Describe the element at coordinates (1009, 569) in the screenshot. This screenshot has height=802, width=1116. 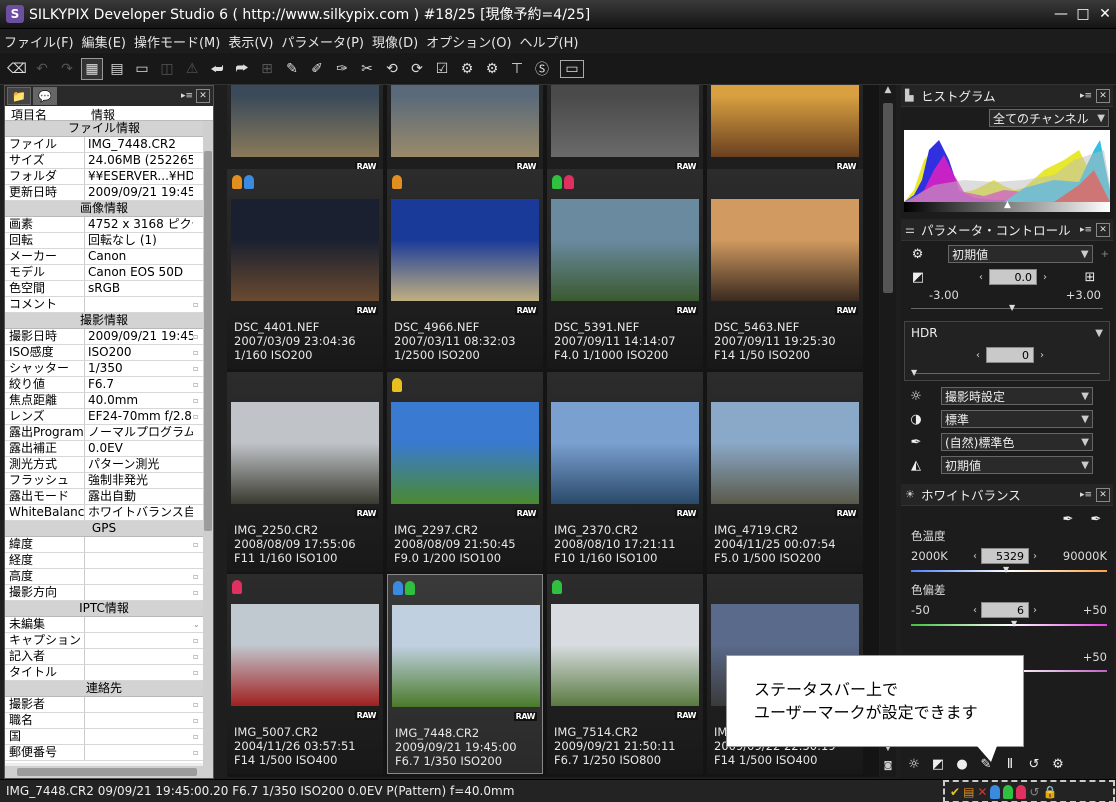
I see `temp-slider: ▼` at that location.